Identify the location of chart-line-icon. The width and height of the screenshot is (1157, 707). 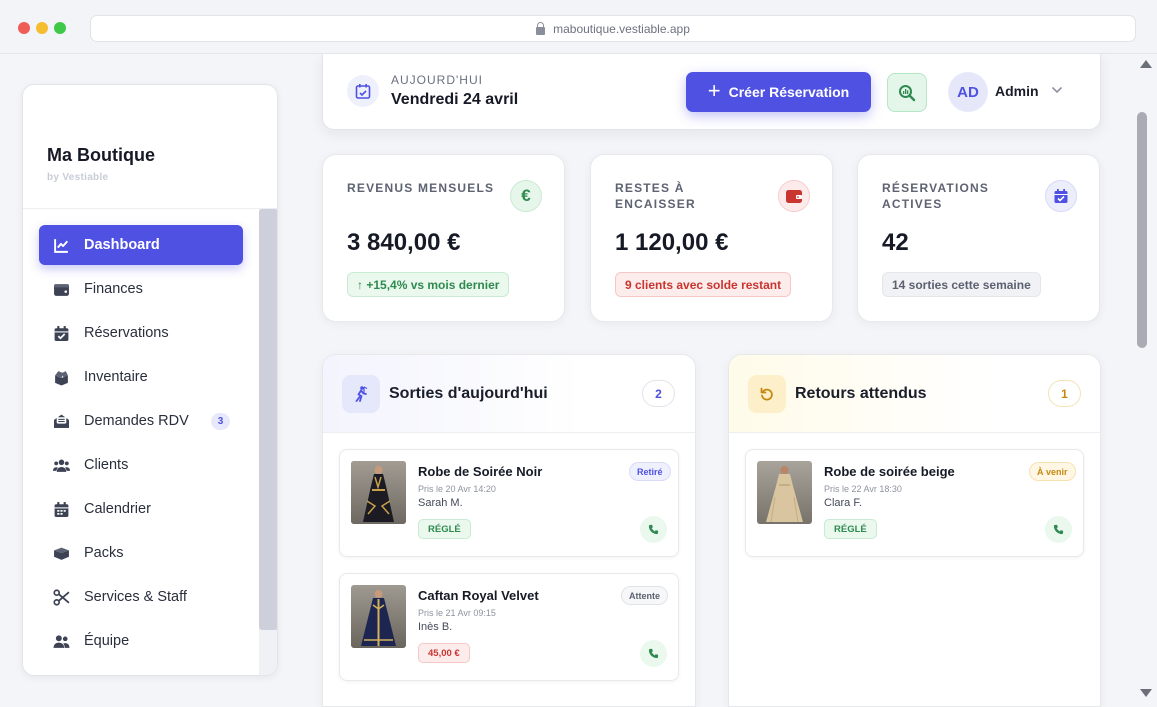
(61, 245).